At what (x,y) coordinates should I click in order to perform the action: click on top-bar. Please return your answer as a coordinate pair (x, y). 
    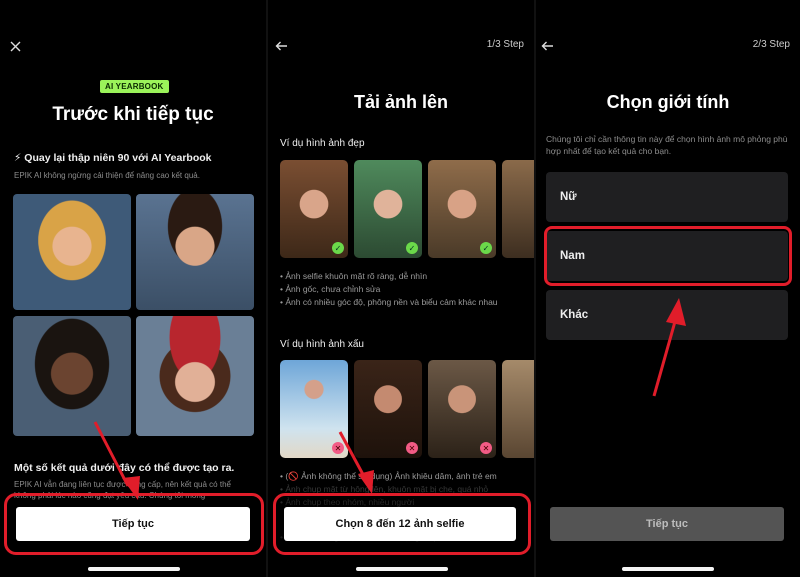
    Looking at the image, I should click on (133, 46).